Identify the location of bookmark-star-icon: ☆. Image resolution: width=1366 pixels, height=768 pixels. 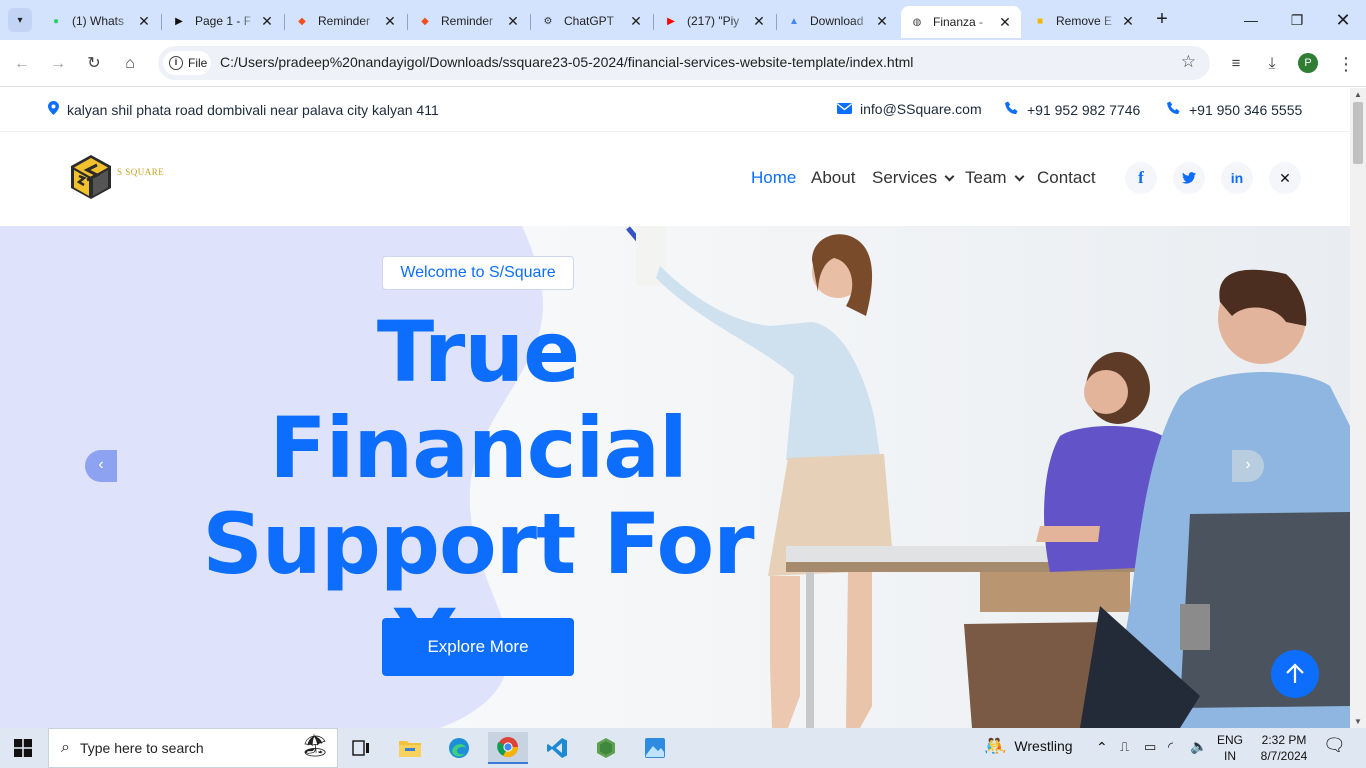
(1188, 62).